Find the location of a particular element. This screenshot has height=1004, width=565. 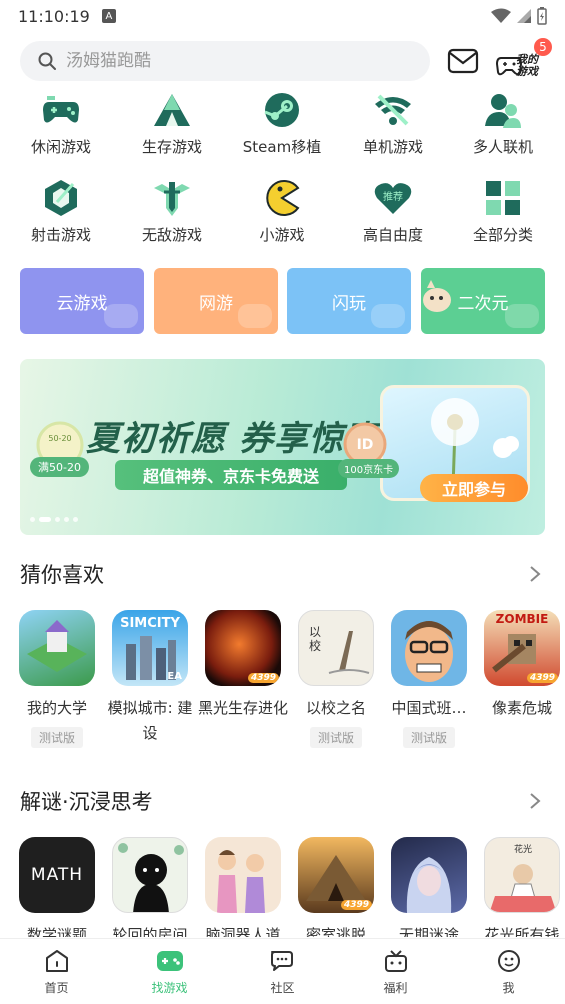

game-icon: 花光 is located at coordinates (522, 875).